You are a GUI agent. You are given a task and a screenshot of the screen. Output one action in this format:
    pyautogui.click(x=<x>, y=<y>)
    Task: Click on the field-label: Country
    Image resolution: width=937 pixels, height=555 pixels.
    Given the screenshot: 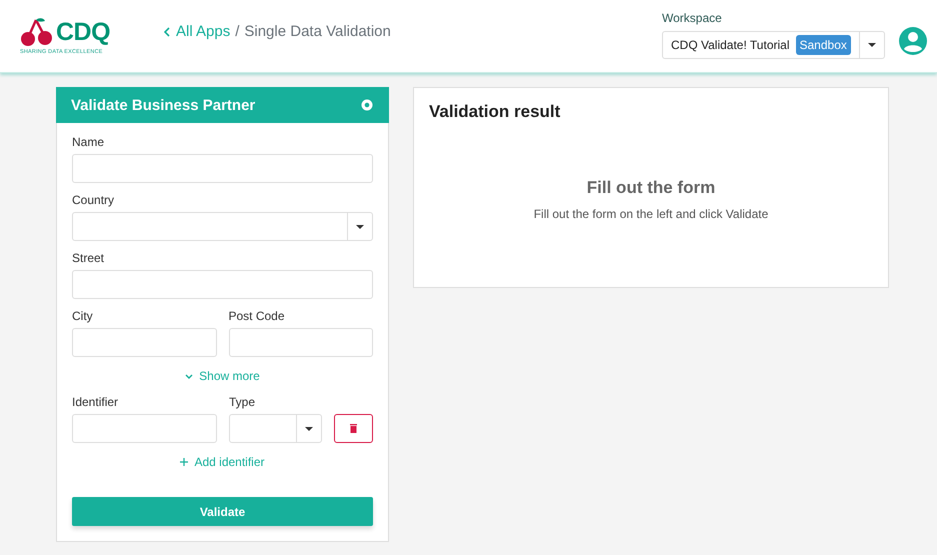 What is the action you would take?
    pyautogui.click(x=94, y=200)
    